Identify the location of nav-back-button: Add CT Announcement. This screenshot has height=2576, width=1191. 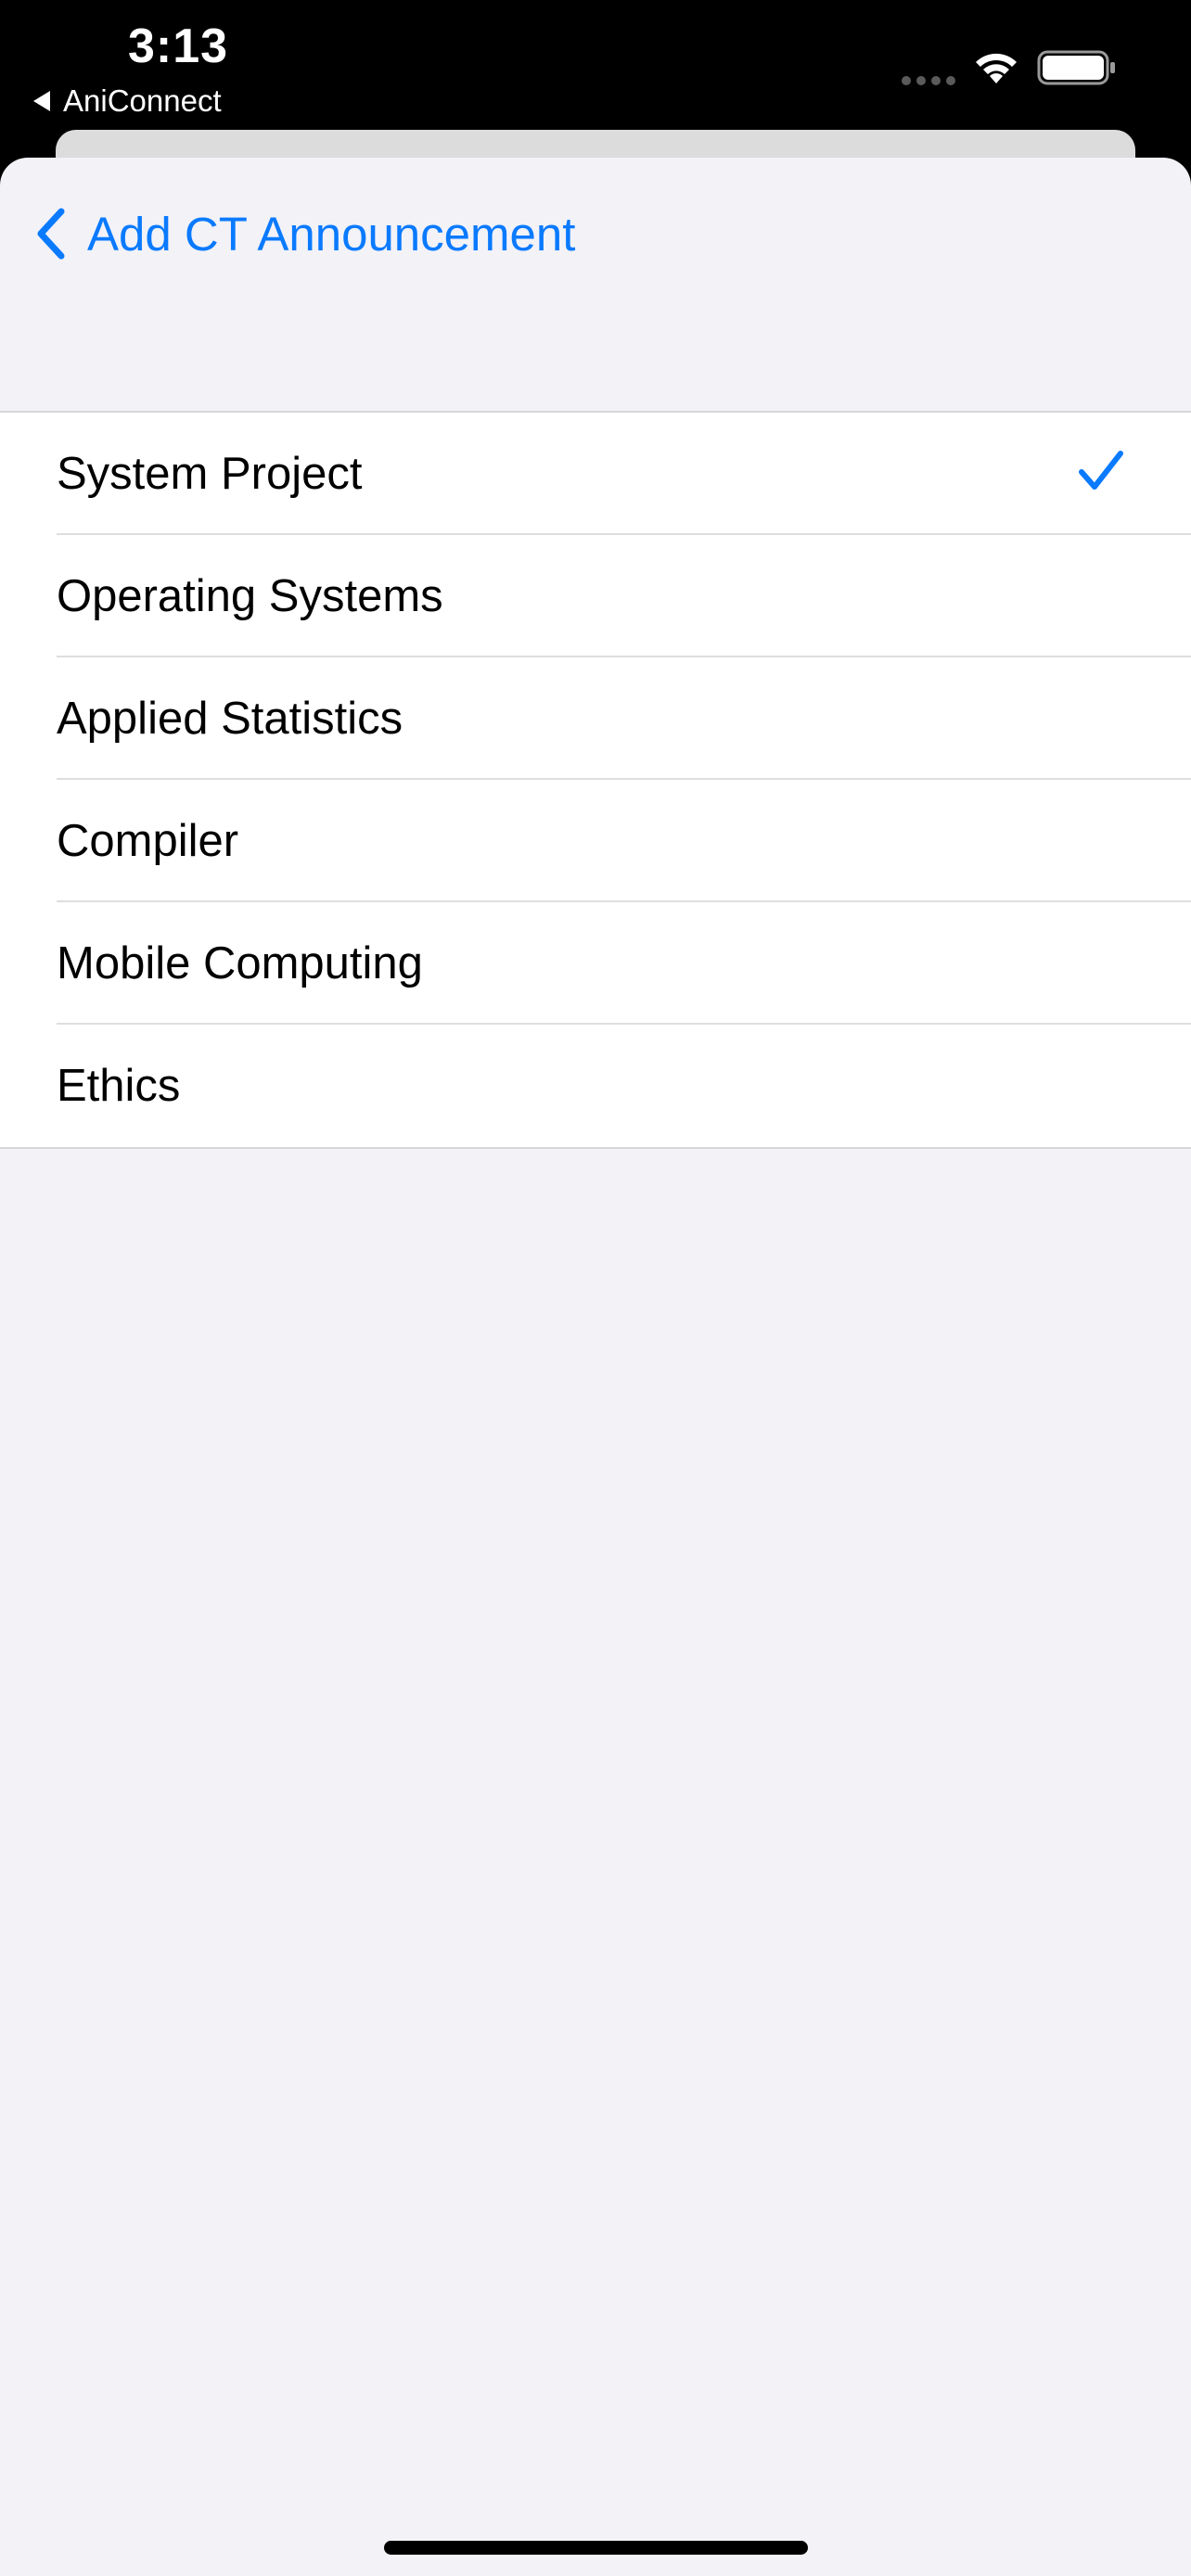
(304, 233).